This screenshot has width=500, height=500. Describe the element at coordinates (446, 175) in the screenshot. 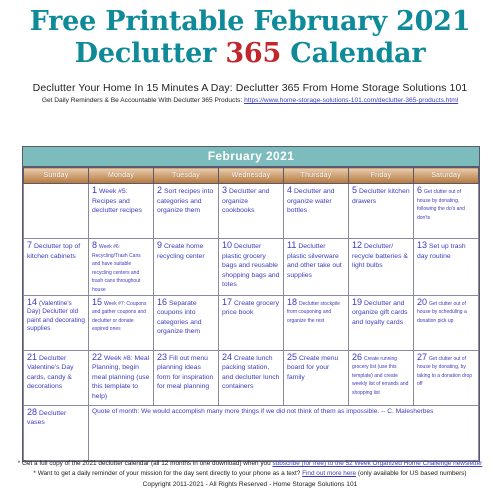

I see `day-header-saturday: Saturday` at that location.